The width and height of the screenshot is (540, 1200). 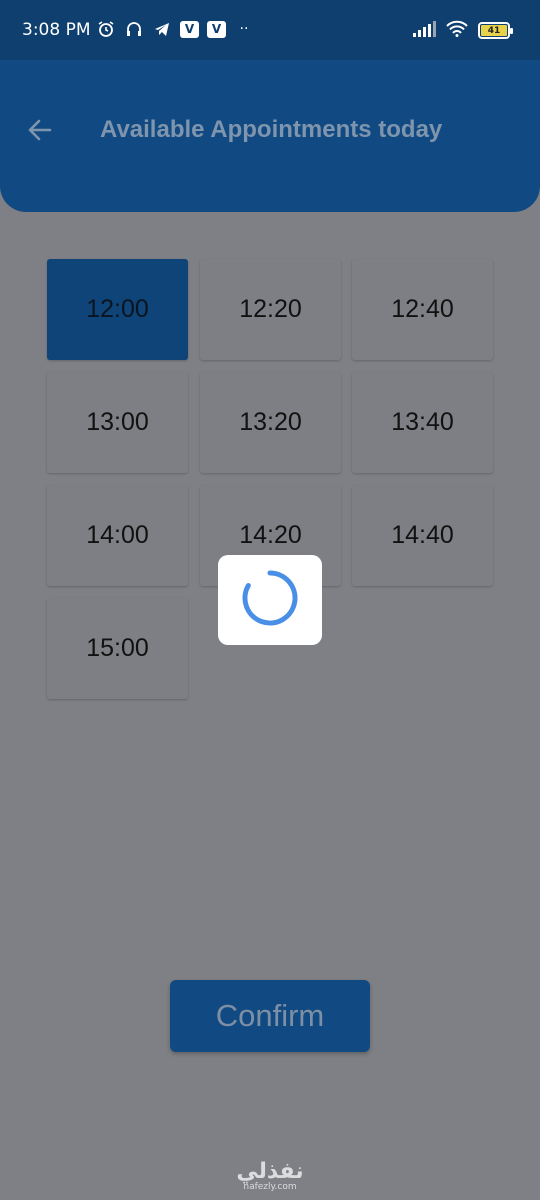 I want to click on battery-level: 41, so click(x=494, y=30).